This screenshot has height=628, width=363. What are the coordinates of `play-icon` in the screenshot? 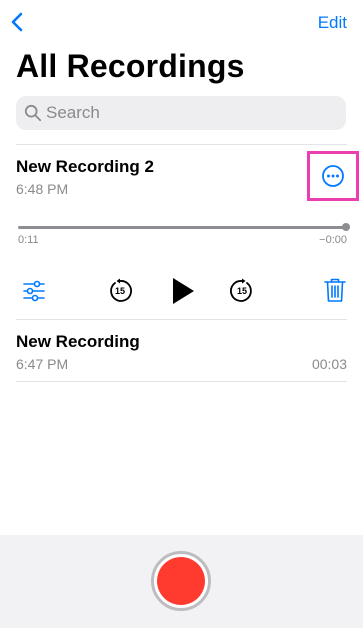 It's located at (183, 291).